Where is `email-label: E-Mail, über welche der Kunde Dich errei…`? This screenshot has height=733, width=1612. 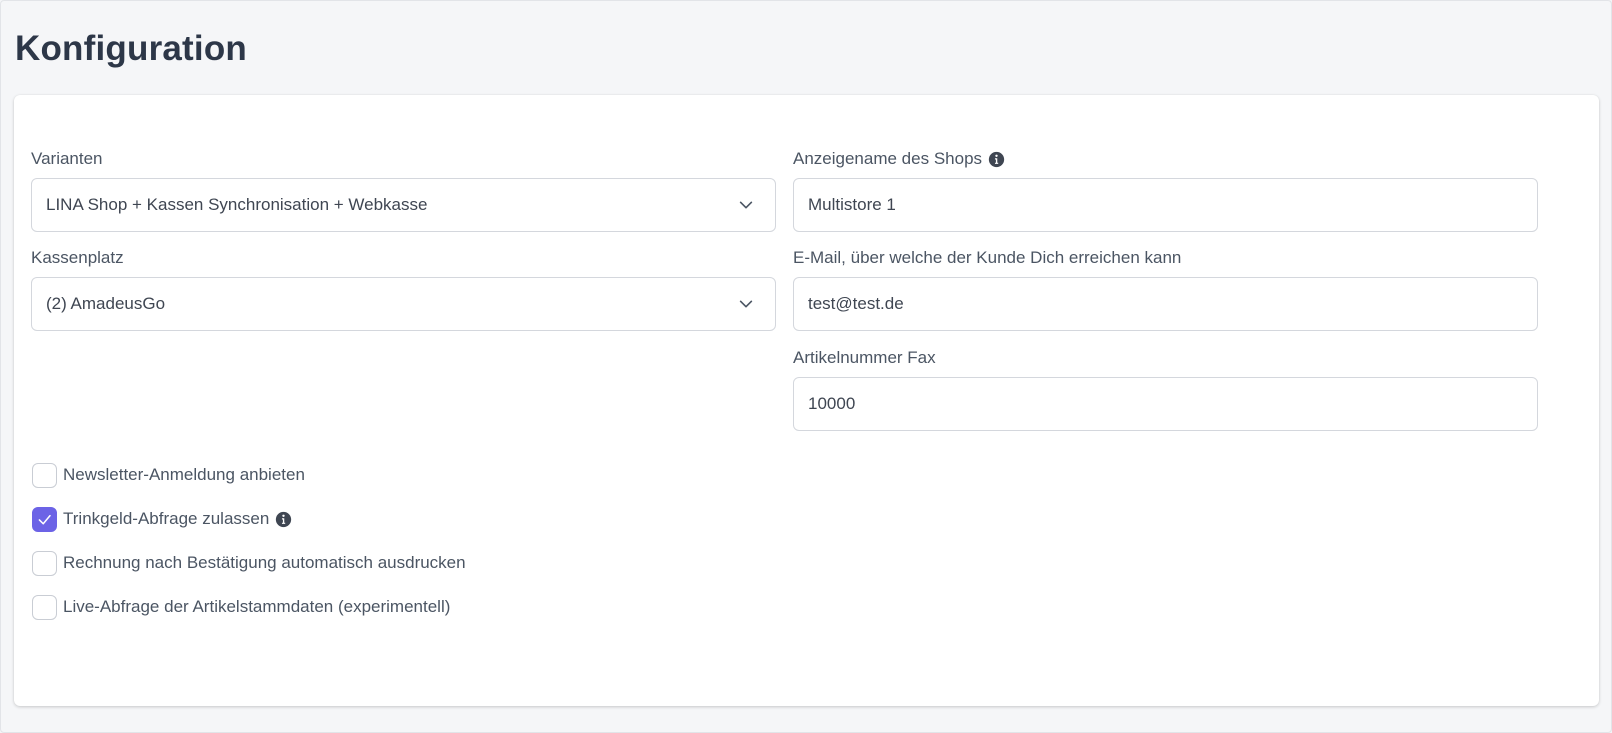
email-label: E-Mail, über welche der Kunde Dich errei… is located at coordinates (987, 257).